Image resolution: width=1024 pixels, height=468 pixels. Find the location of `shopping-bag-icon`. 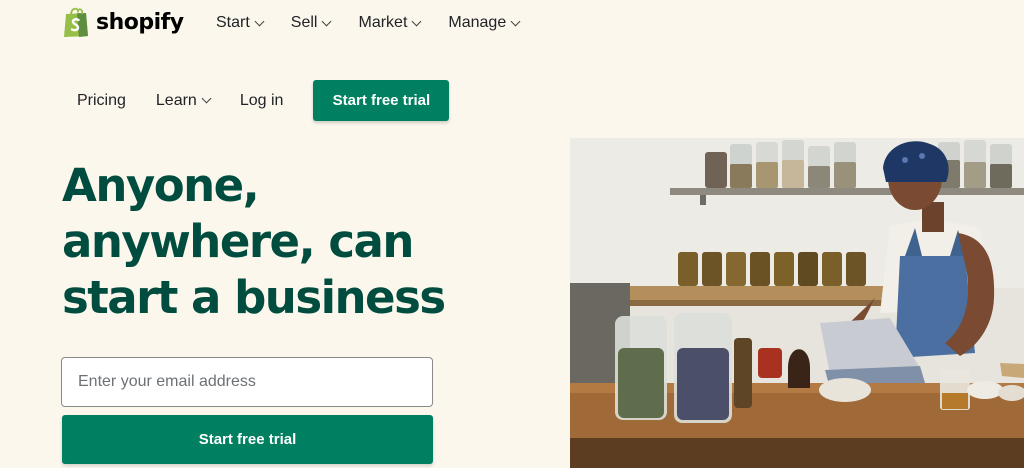

shopping-bag-icon is located at coordinates (76, 22).